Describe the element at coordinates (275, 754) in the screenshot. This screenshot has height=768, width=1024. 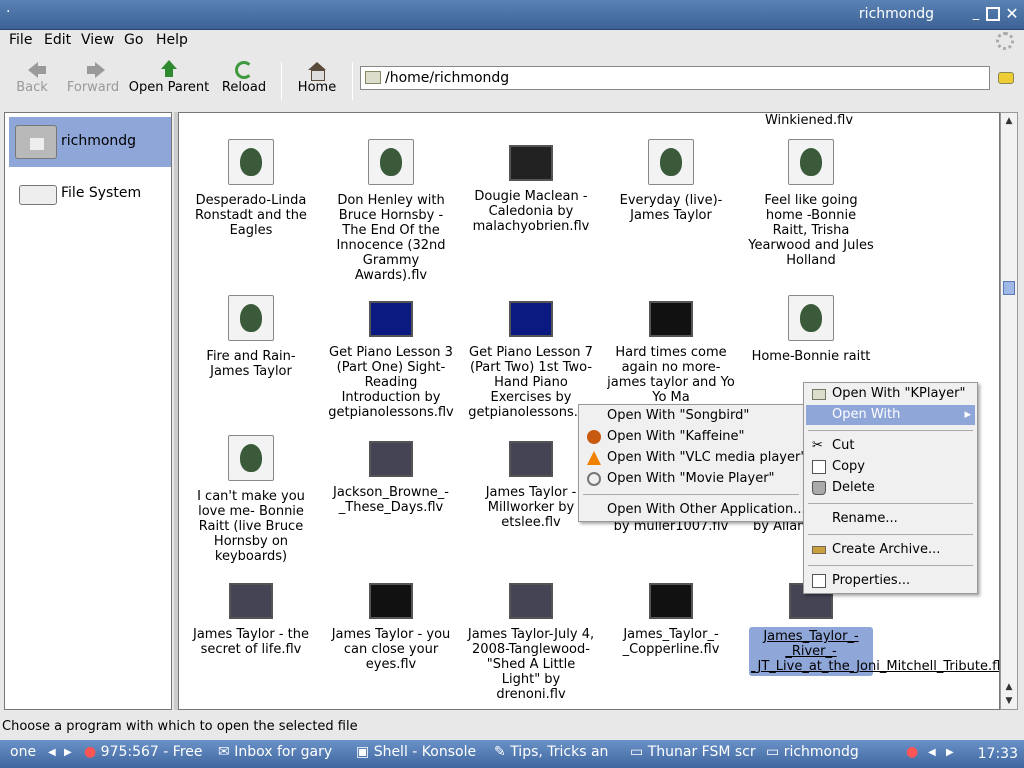
I see `taskbar-item: ✉ Inbox for gary` at that location.